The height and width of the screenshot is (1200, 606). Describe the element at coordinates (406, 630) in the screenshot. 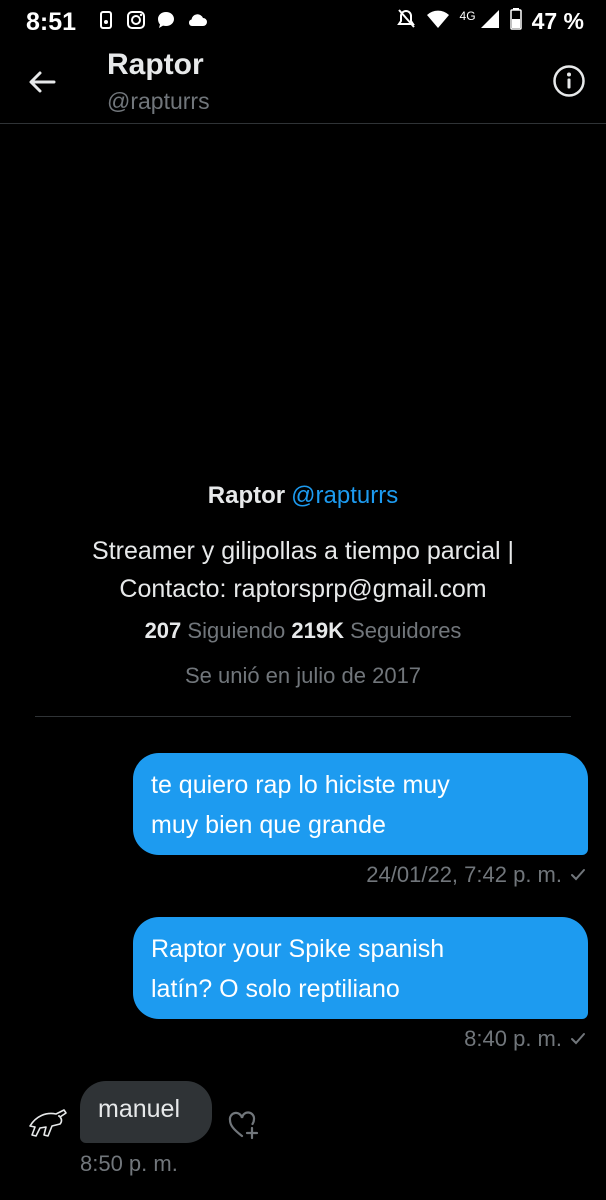

I see `followers-label: Seguidores` at that location.